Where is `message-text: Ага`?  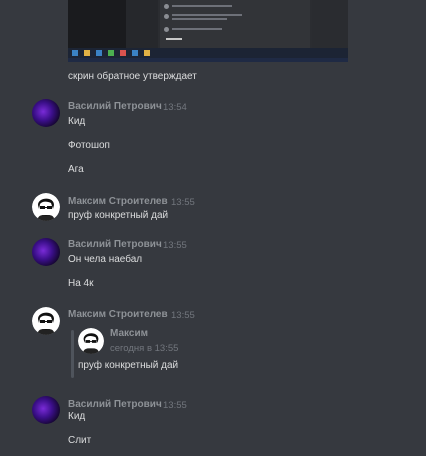 message-text: Ага is located at coordinates (76, 169).